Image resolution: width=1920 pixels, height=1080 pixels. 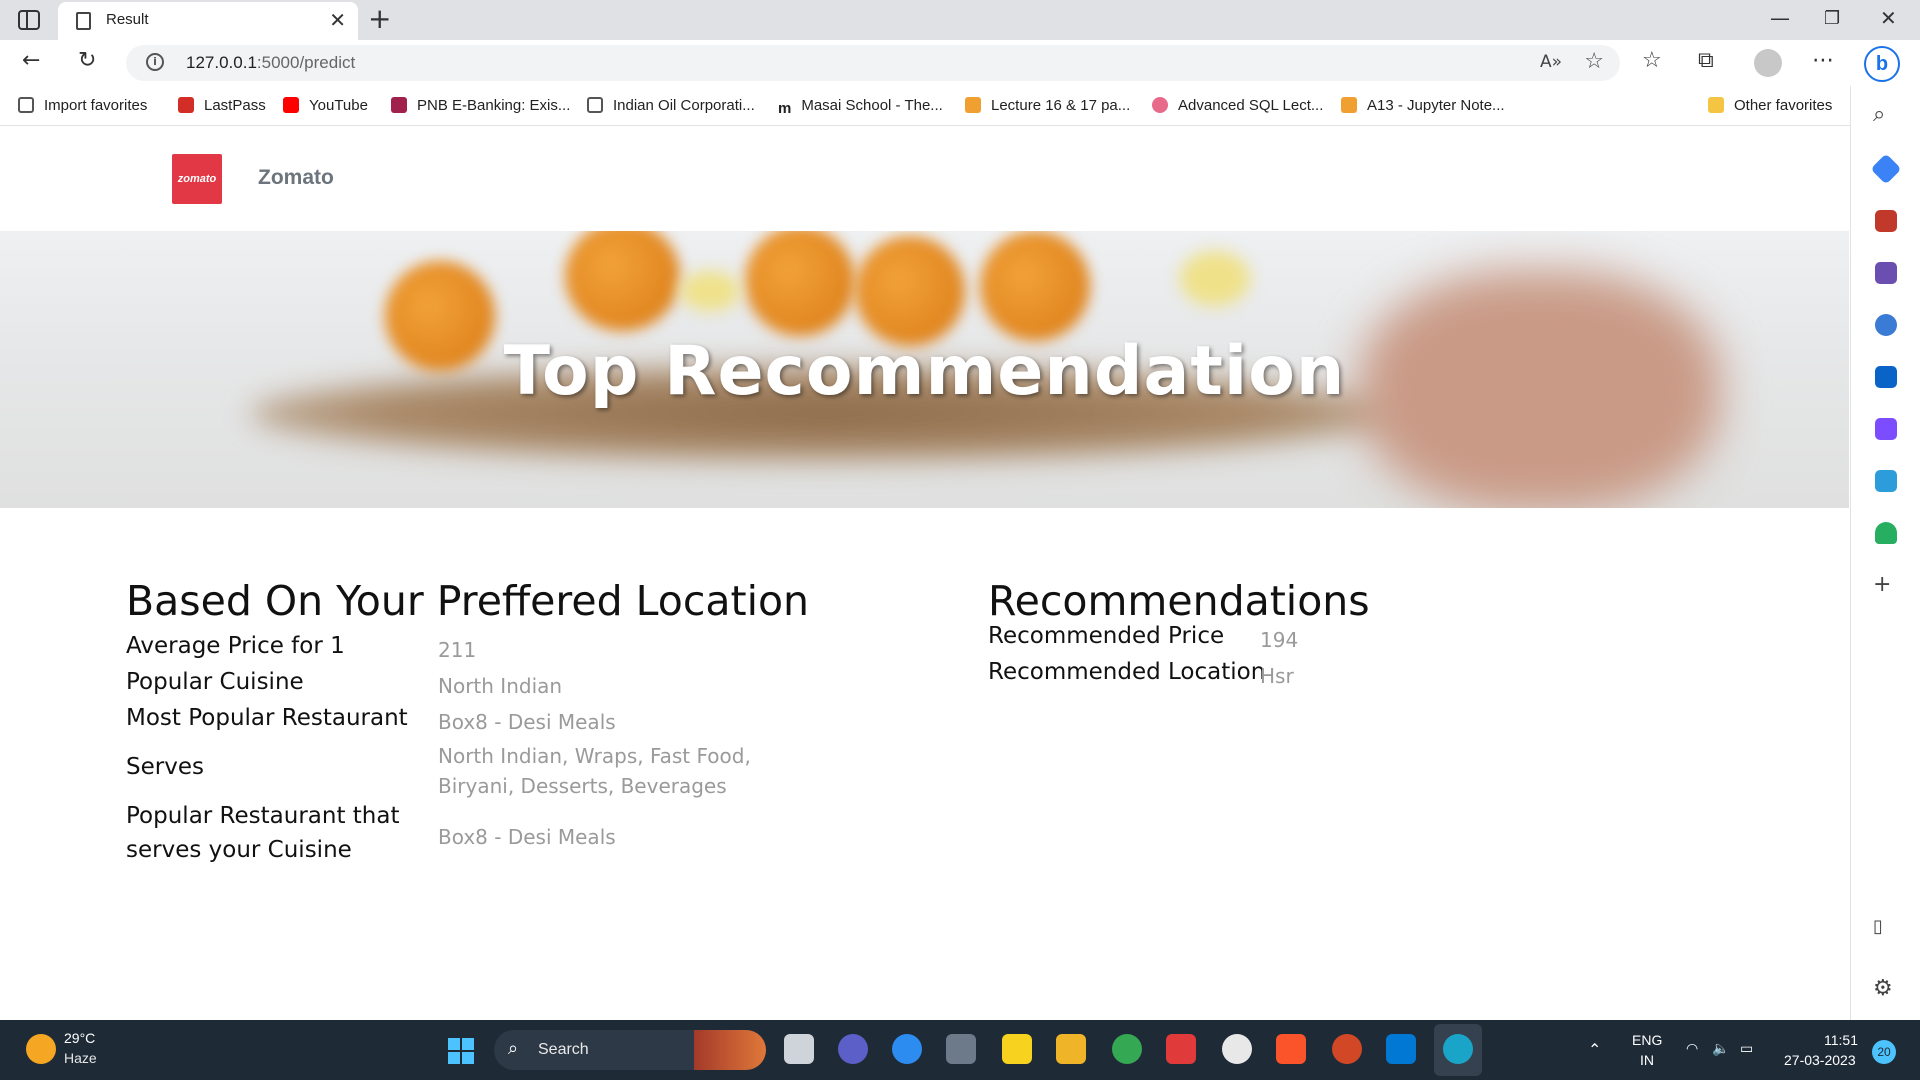 I want to click on calculator-icon, so click(x=961, y=1049).